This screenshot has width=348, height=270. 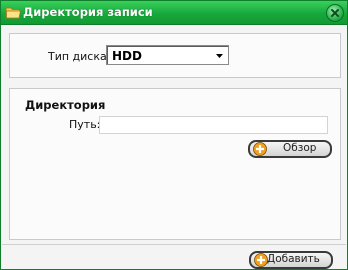 I want to click on close-icon, so click(x=335, y=13).